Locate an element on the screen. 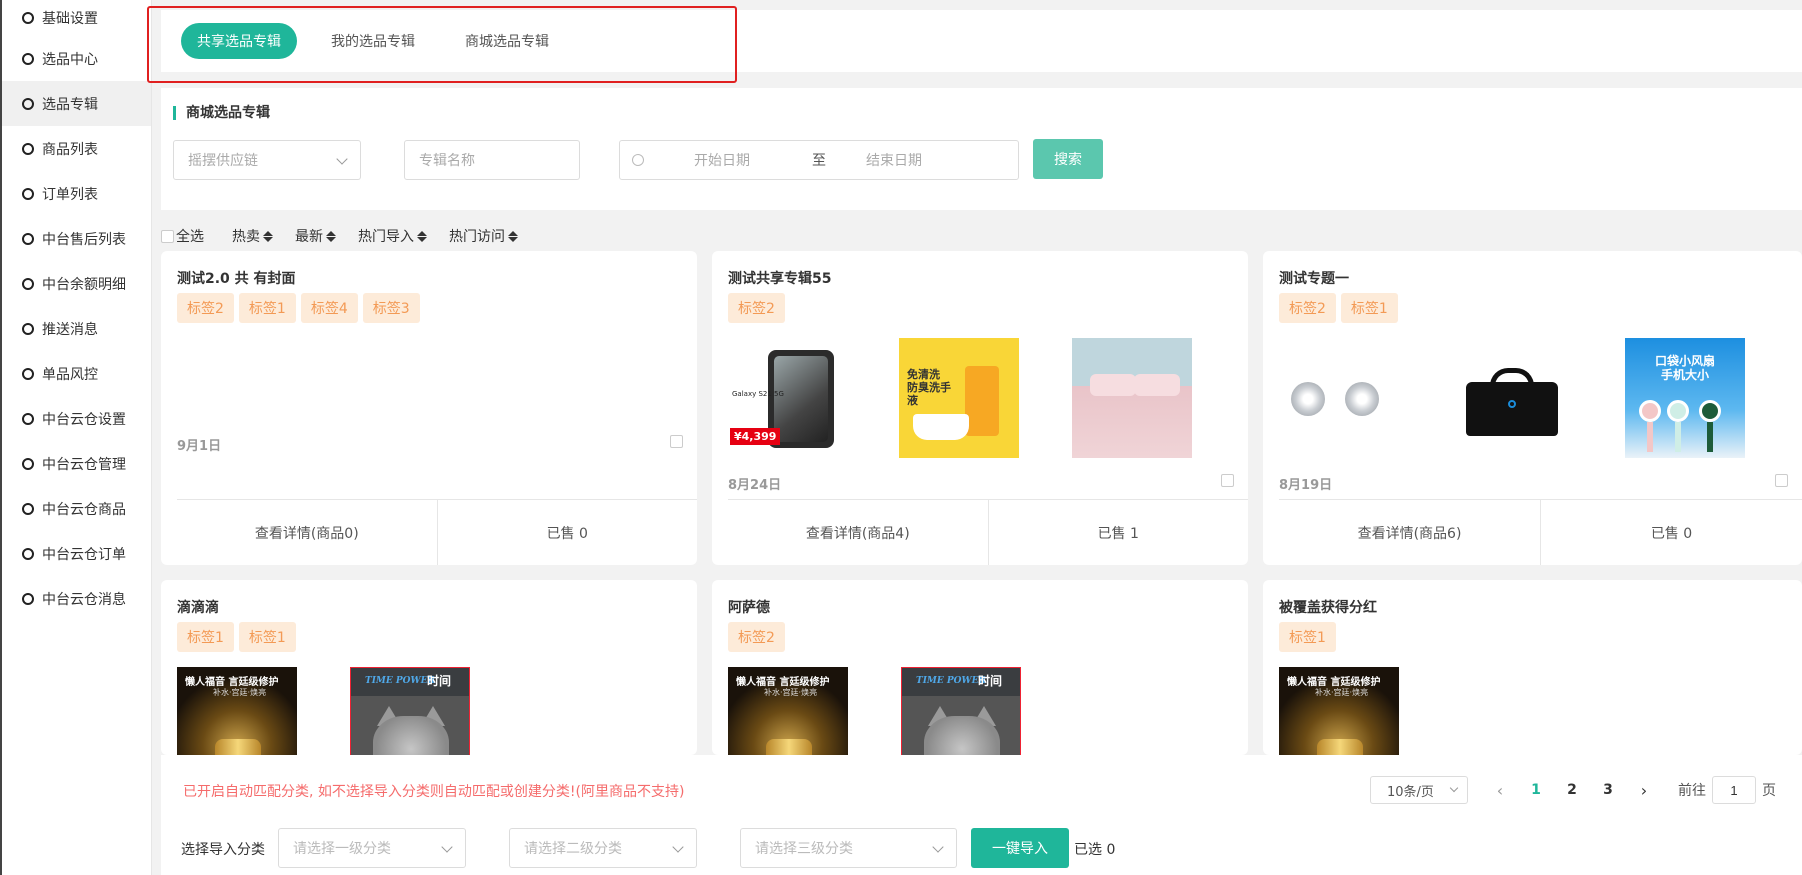  thumb-label: 懒人福音 言廷级修护 is located at coordinates (232, 682).